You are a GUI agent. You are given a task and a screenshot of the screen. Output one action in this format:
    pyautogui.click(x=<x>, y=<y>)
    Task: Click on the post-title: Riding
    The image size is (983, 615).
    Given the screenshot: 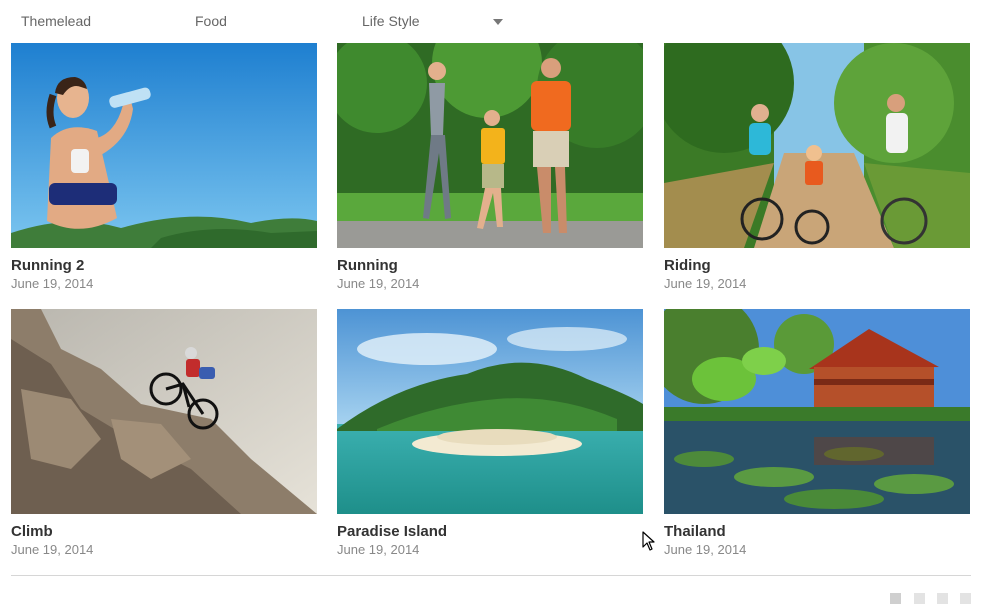 What is the action you would take?
    pyautogui.click(x=687, y=265)
    